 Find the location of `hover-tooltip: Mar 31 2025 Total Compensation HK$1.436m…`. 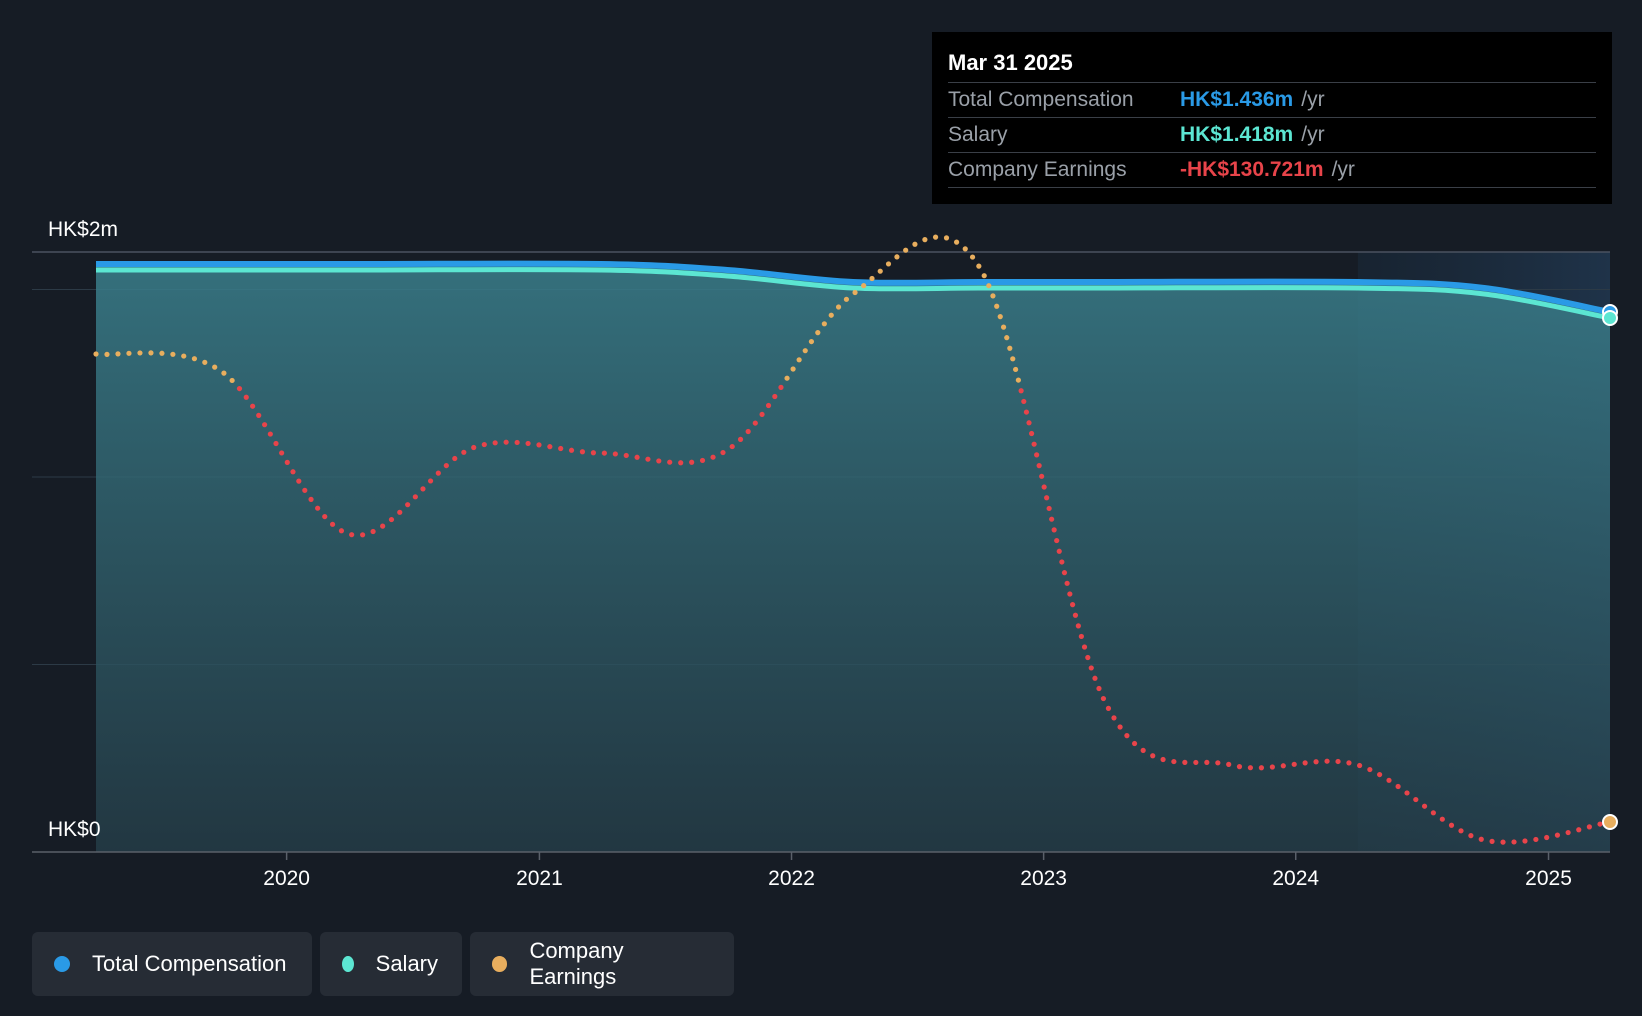

hover-tooltip: Mar 31 2025 Total Compensation HK$1.436m… is located at coordinates (1272, 118).